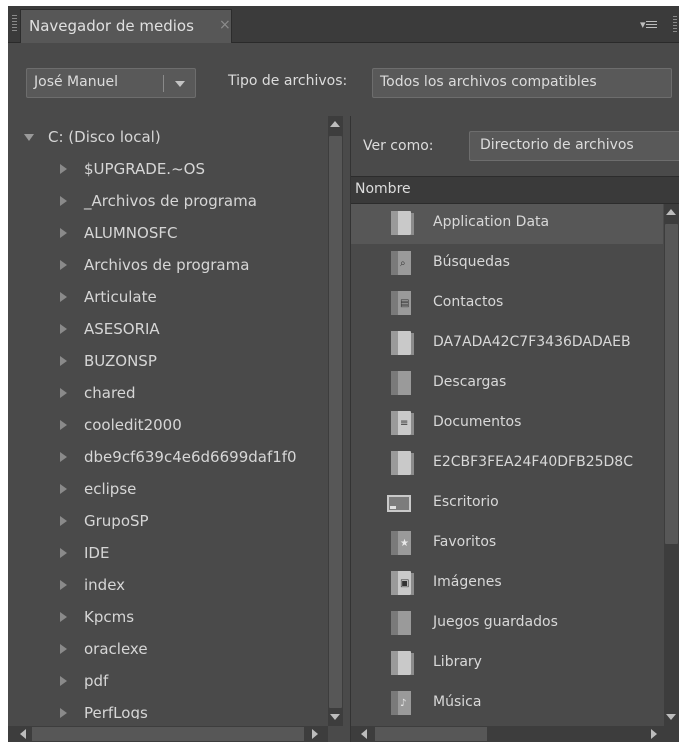  Describe the element at coordinates (225, 25) in the screenshot. I see `close-icon: ×` at that location.